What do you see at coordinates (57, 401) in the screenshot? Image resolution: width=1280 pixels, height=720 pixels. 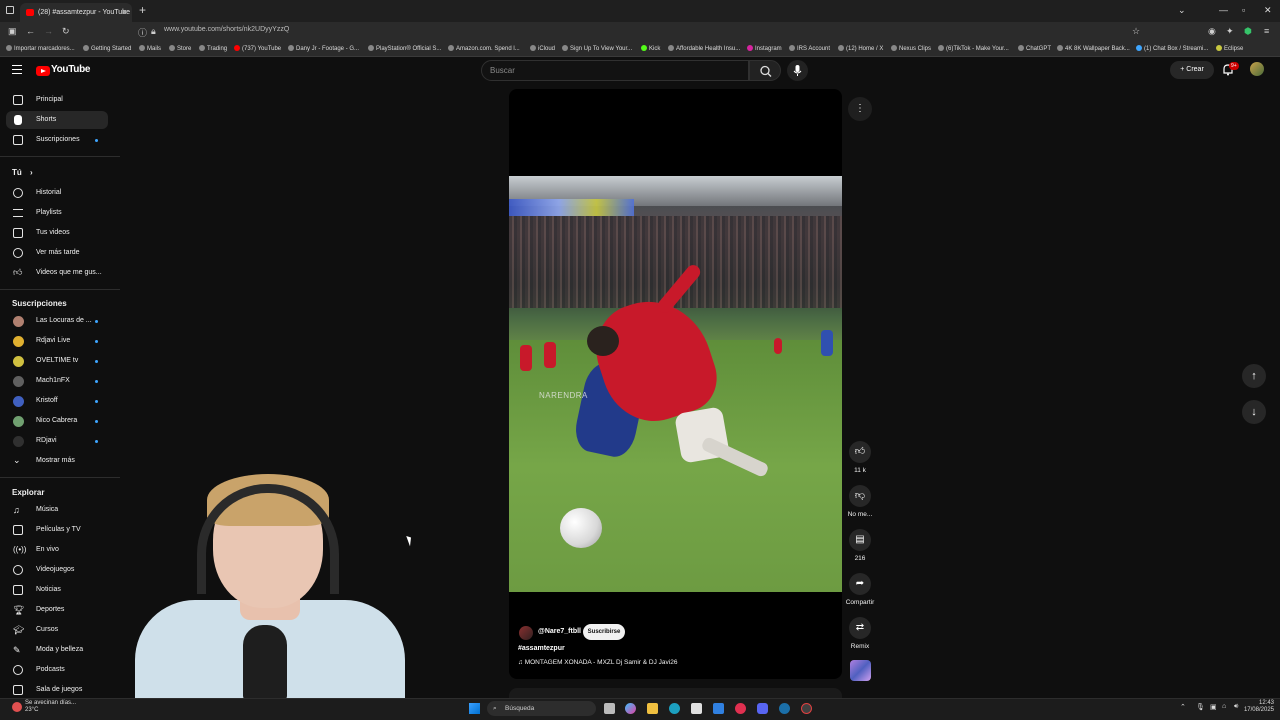 I see `sidebar-sub-channel: Kristoff` at bounding box center [57, 401].